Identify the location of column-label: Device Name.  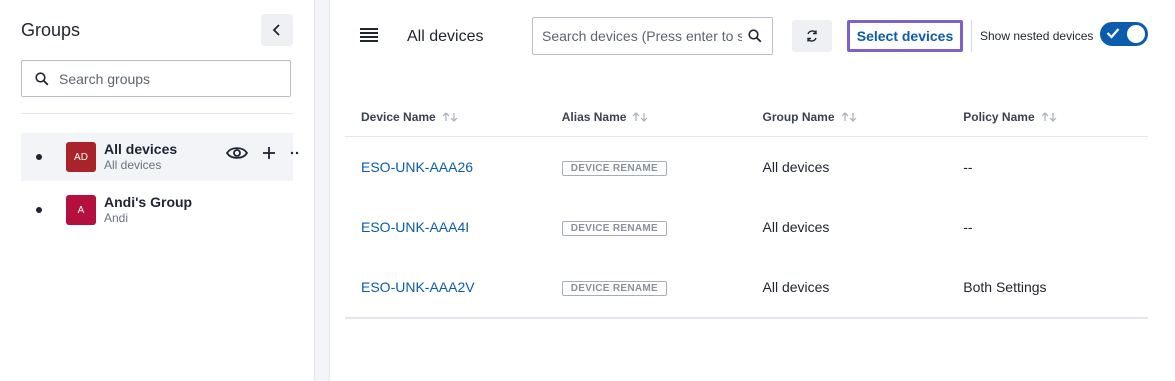
(398, 117).